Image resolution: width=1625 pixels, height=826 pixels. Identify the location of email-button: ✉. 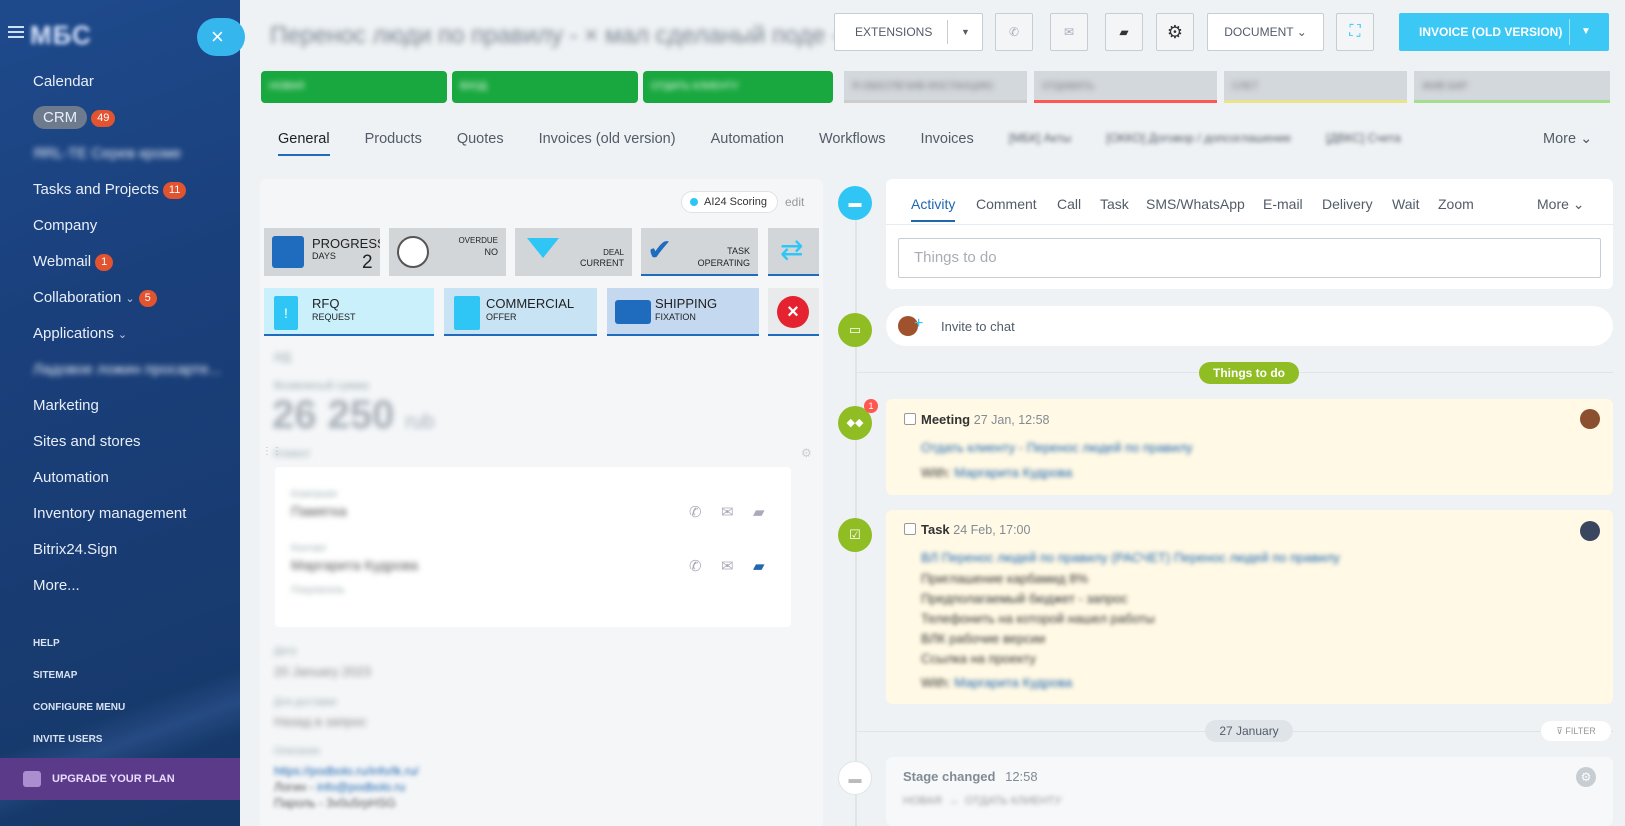
(1069, 32).